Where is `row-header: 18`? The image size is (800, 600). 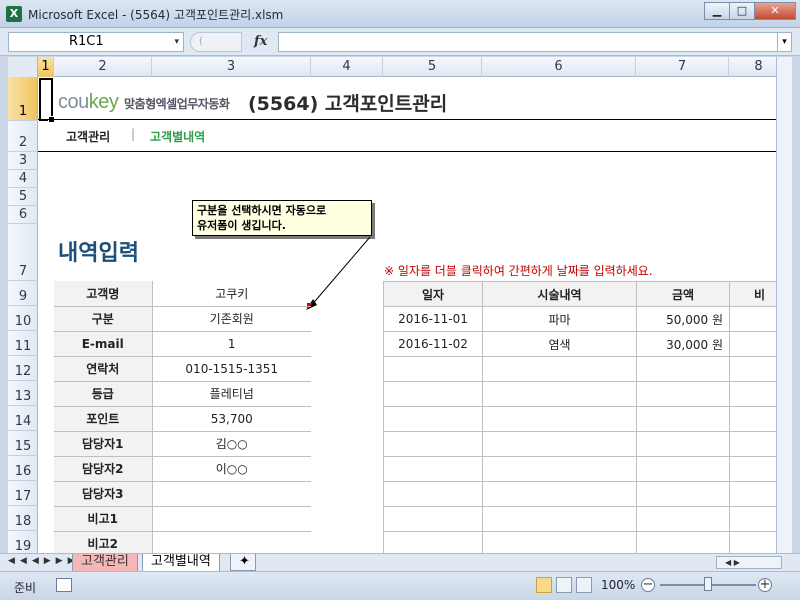 row-header: 18 is located at coordinates (23, 518).